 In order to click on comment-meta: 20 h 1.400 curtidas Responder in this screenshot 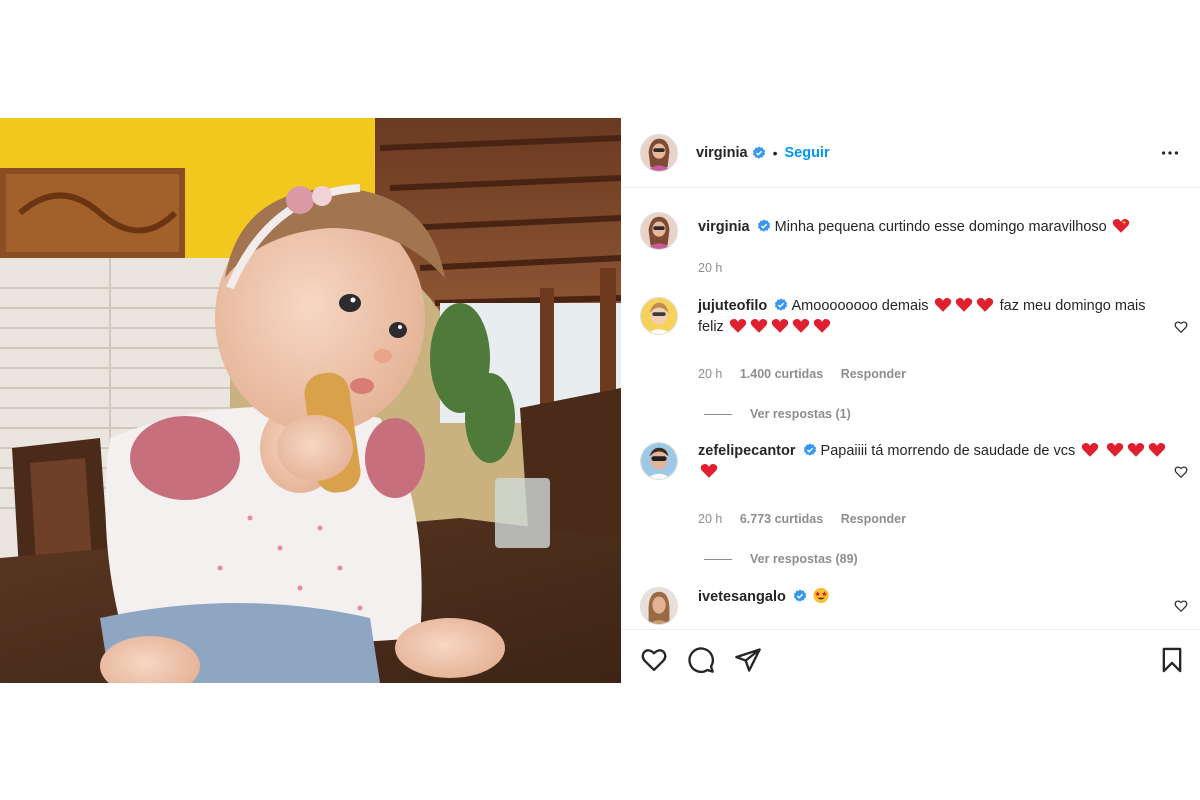, I will do `click(809, 374)`.